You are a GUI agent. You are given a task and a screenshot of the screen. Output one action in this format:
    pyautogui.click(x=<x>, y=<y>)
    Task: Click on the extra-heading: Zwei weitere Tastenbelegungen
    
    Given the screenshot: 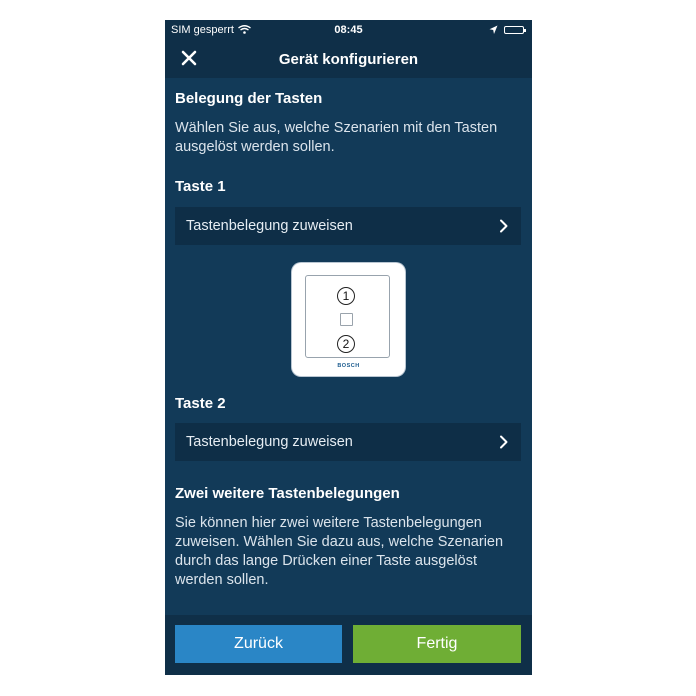 What is the action you would take?
    pyautogui.click(x=287, y=493)
    